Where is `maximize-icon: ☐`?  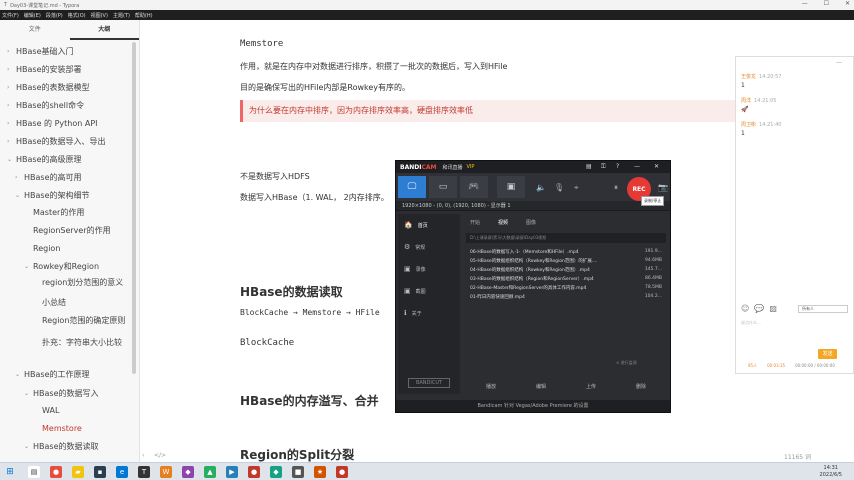
maximize-icon: ☐ is located at coordinates (826, 5).